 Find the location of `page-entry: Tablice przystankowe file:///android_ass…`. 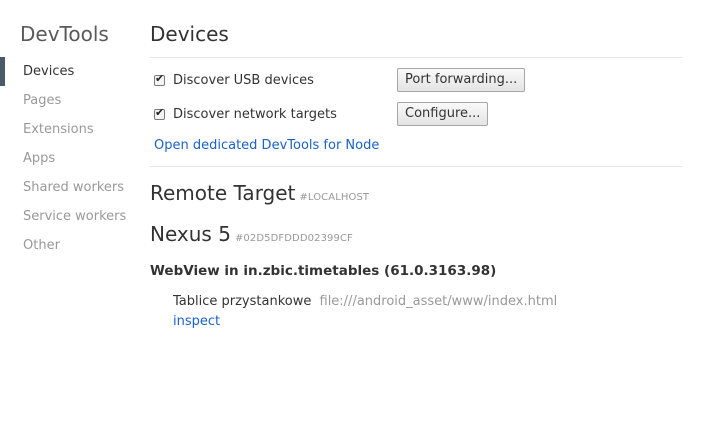

page-entry: Tablice przystankowe file:///android_ass… is located at coordinates (365, 311).